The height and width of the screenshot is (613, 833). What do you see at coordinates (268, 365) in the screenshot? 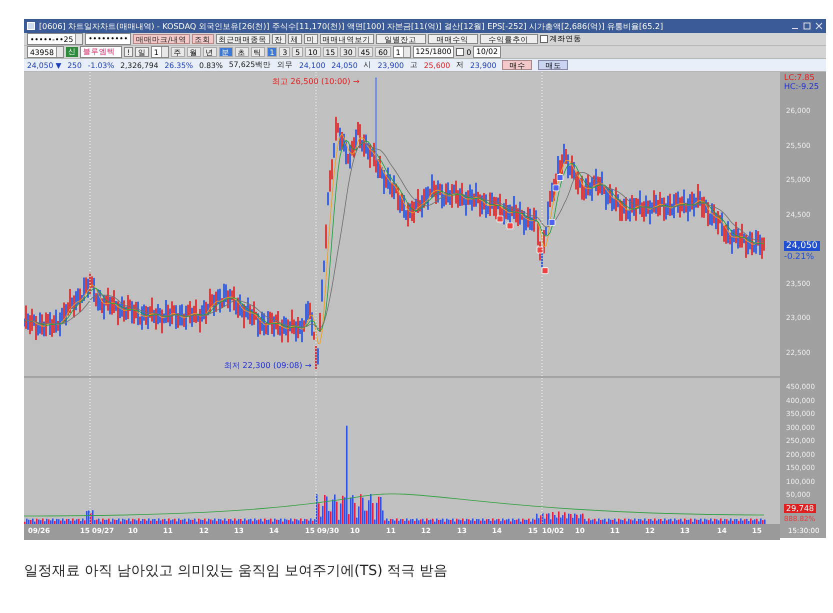
I see `low-price-label: 최저 22,300 (09:08) →` at bounding box center [268, 365].